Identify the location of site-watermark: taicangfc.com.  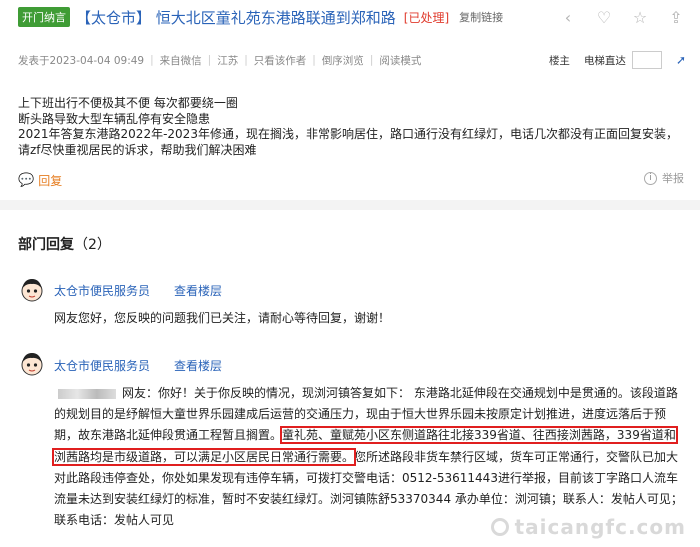
(588, 527).